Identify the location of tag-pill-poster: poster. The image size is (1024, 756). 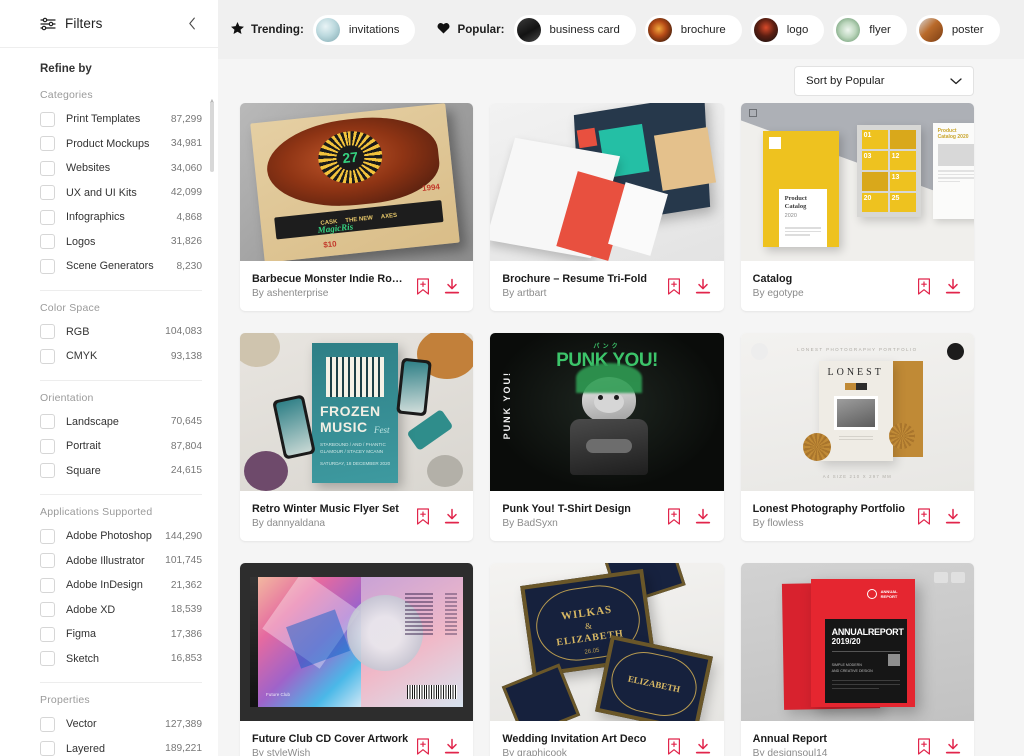
(957, 29).